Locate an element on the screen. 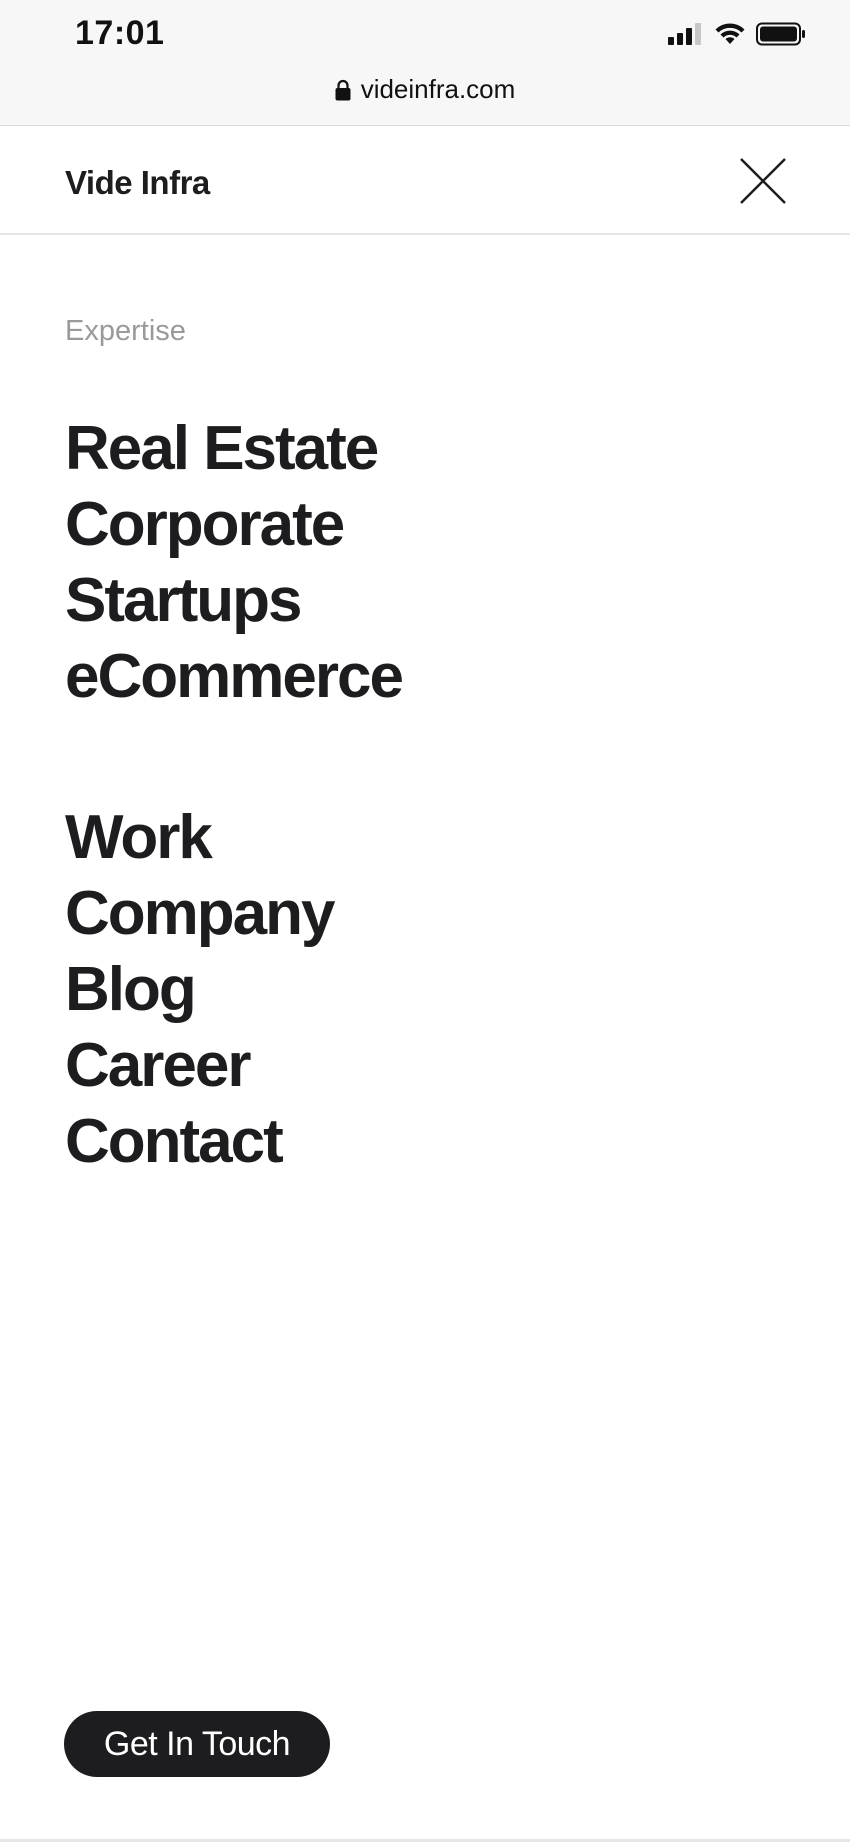 Image resolution: width=850 pixels, height=1842 pixels. get-in-touch-button: Get In Touch is located at coordinates (197, 1744).